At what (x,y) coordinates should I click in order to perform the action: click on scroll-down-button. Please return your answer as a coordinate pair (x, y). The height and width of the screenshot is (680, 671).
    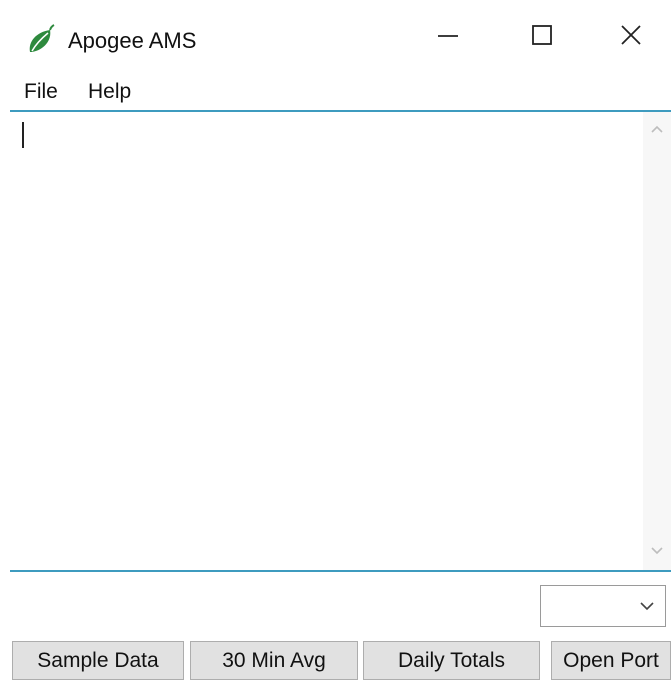
    Looking at the image, I should click on (657, 552).